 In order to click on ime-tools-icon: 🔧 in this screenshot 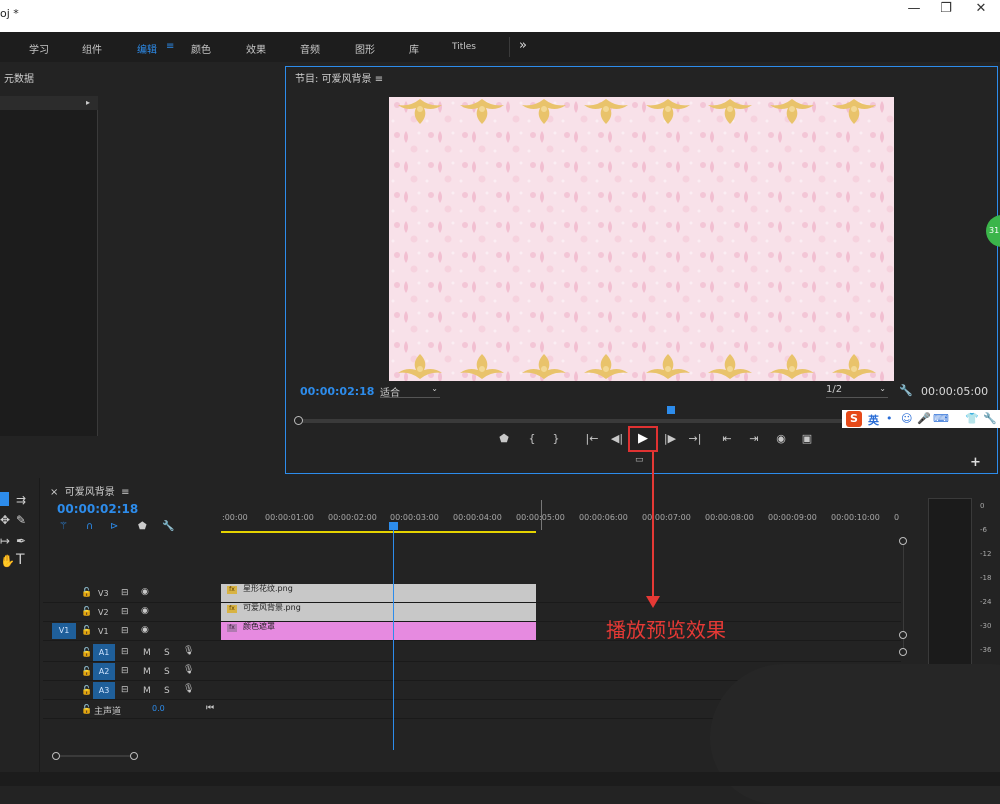, I will do `click(990, 418)`.